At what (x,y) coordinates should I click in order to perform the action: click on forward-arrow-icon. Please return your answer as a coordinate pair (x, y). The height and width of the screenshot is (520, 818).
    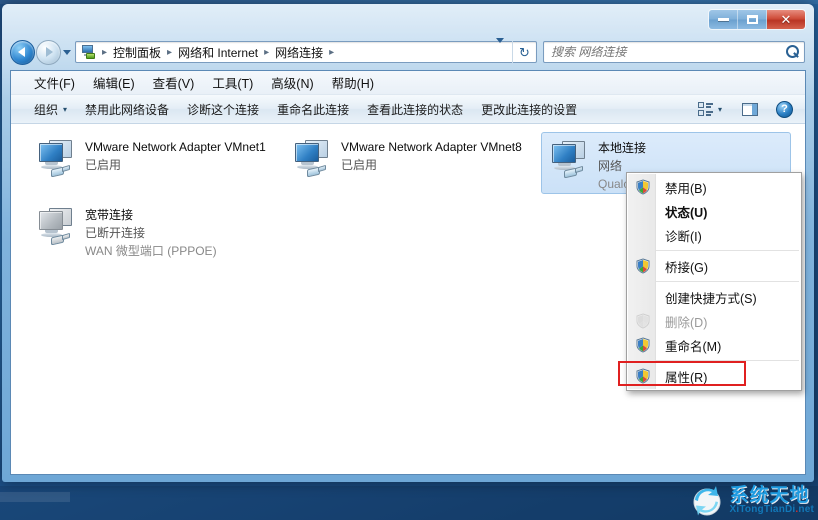
    Looking at the image, I should click on (49, 52).